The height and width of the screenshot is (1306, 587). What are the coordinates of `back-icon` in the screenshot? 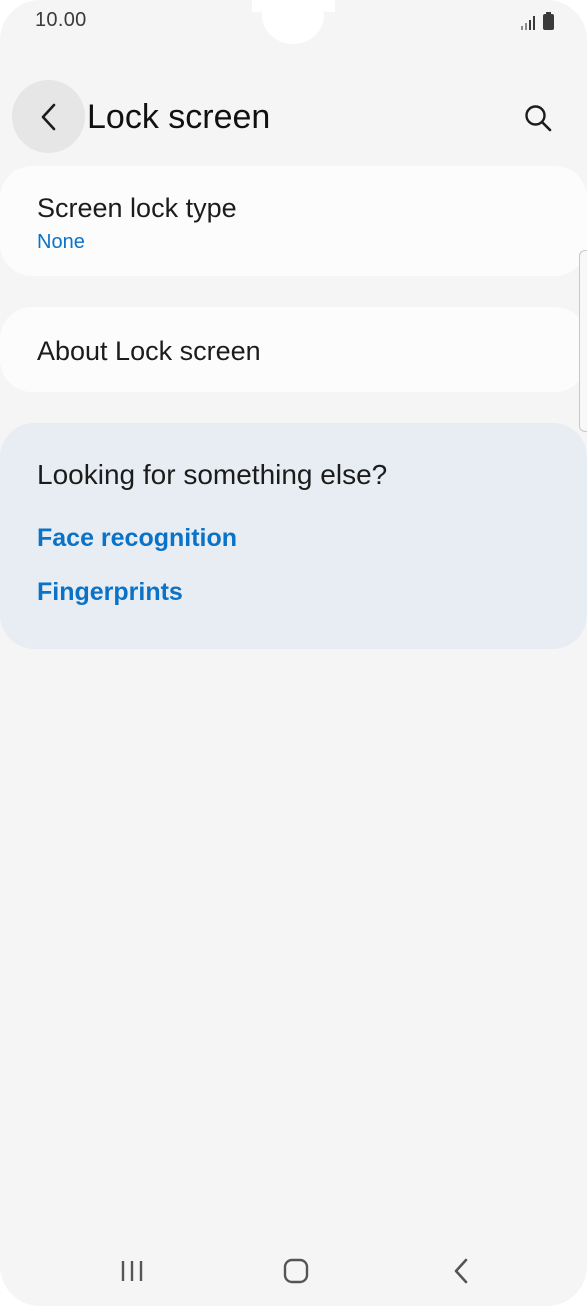 It's located at (461, 1271).